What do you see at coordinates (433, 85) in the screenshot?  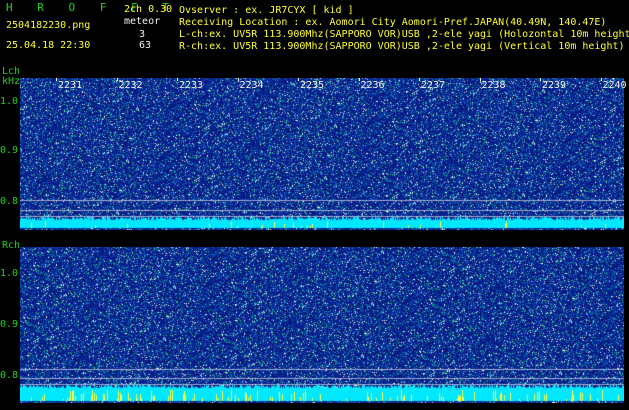 I see `time-tick-label: 2237` at bounding box center [433, 85].